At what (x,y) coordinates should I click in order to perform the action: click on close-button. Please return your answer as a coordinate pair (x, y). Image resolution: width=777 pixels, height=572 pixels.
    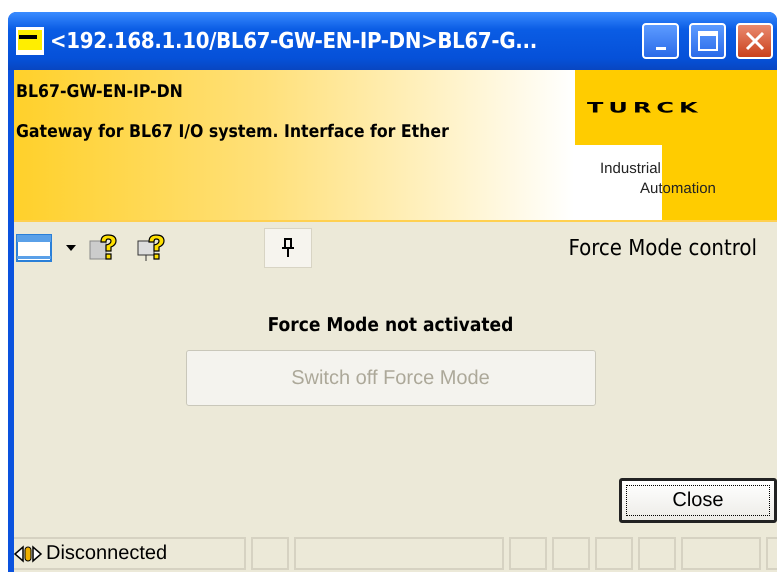
    Looking at the image, I should click on (754, 41).